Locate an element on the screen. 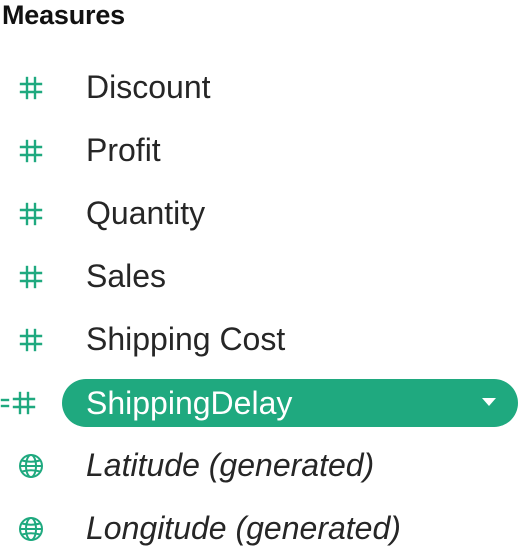  field-sales: Sales is located at coordinates (260, 276).